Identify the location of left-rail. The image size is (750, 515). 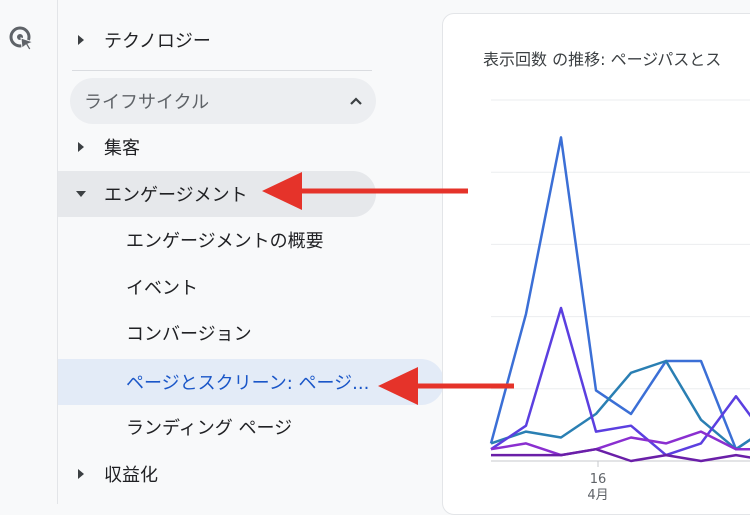
(29, 252).